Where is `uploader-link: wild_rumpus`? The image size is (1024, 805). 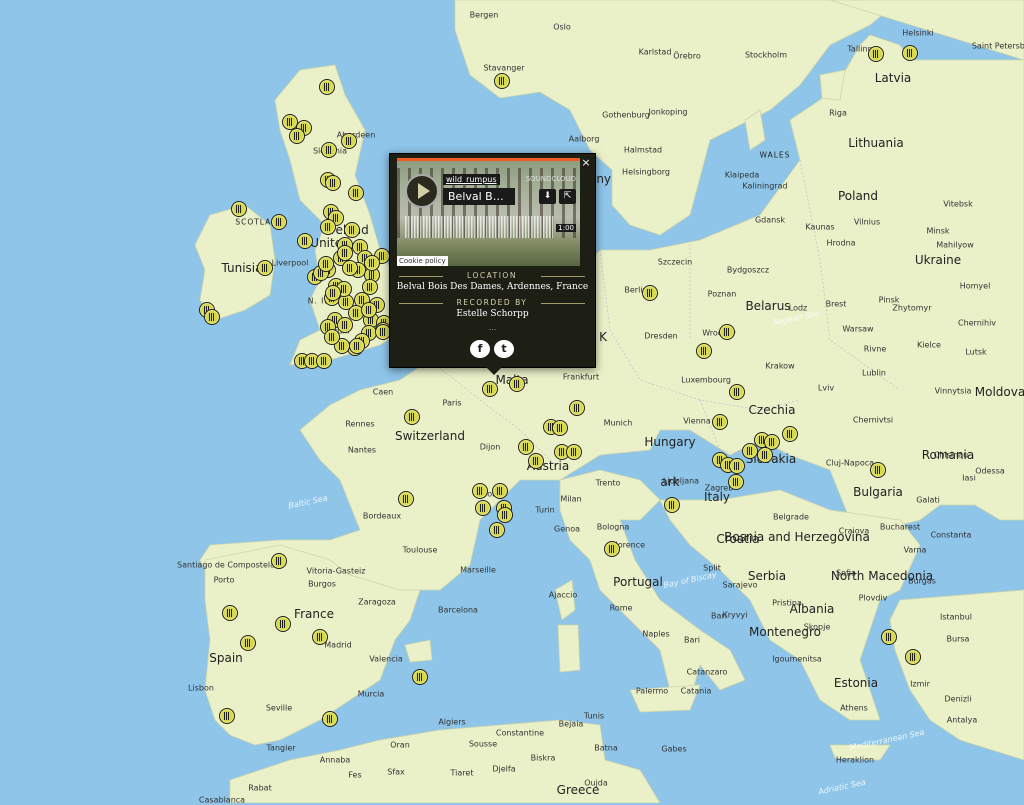 uploader-link: wild_rumpus is located at coordinates (471, 179).